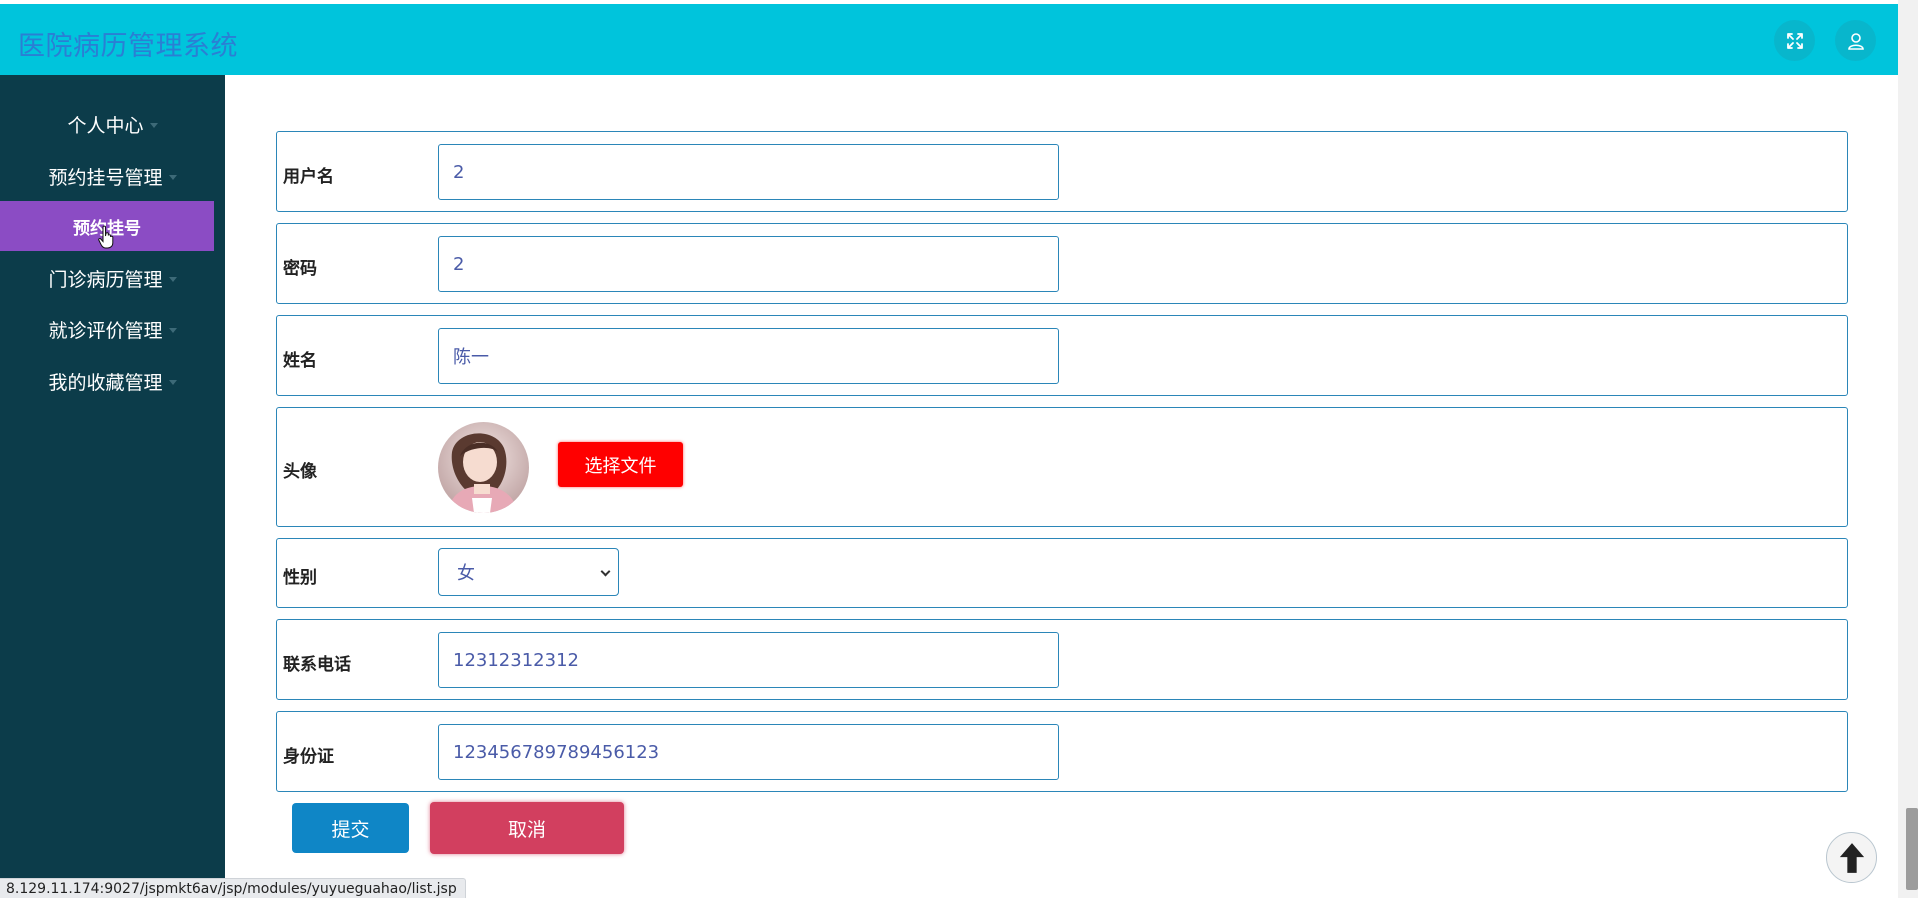  What do you see at coordinates (748, 172) in the screenshot?
I see `username-input: 2` at bounding box center [748, 172].